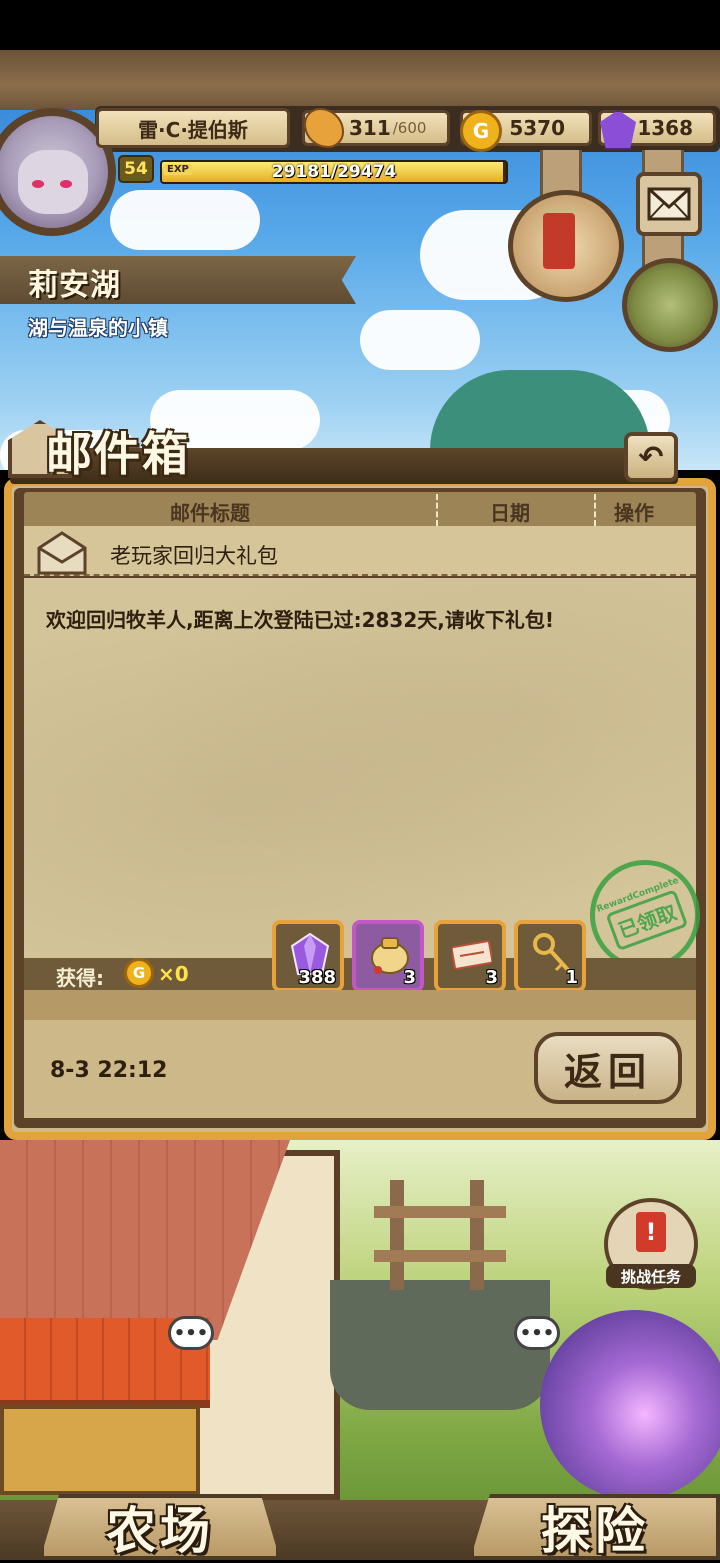 The height and width of the screenshot is (1563, 720). What do you see at coordinates (440, 1345) in the screenshot?
I see `cliff` at bounding box center [440, 1345].